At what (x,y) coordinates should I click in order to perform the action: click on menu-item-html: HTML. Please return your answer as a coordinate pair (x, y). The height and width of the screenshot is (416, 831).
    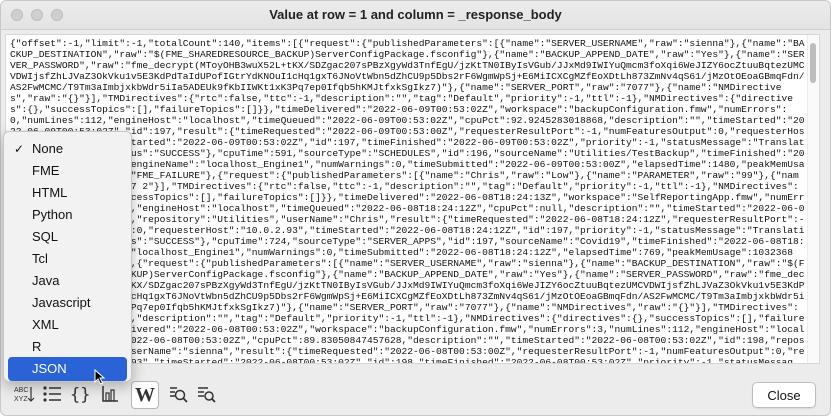
    Looking at the image, I should click on (67, 193).